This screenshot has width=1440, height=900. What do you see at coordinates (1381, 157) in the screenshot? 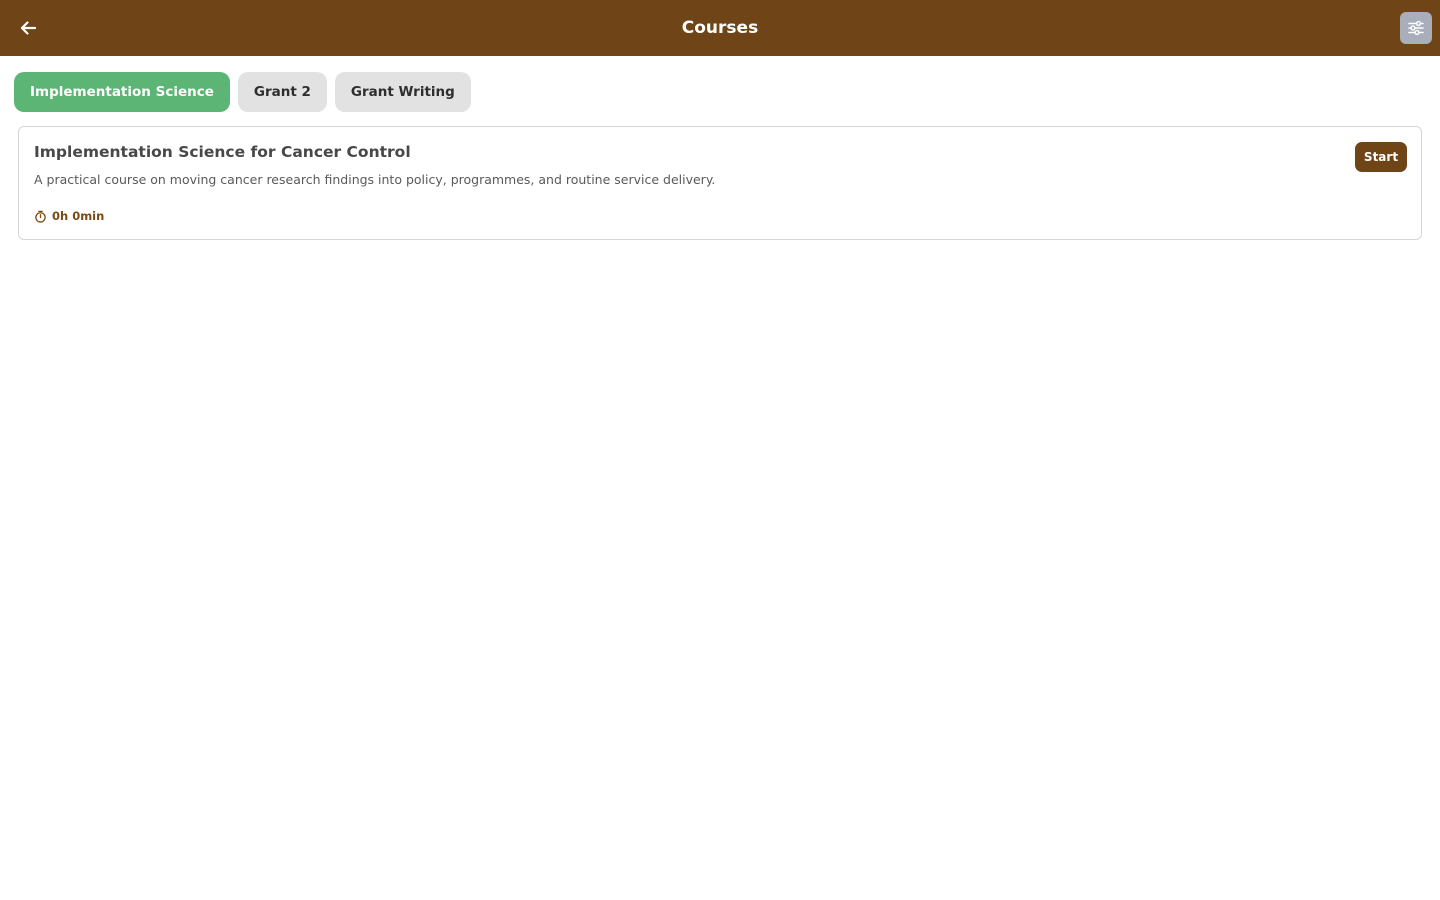
I see `start-button: Start` at bounding box center [1381, 157].